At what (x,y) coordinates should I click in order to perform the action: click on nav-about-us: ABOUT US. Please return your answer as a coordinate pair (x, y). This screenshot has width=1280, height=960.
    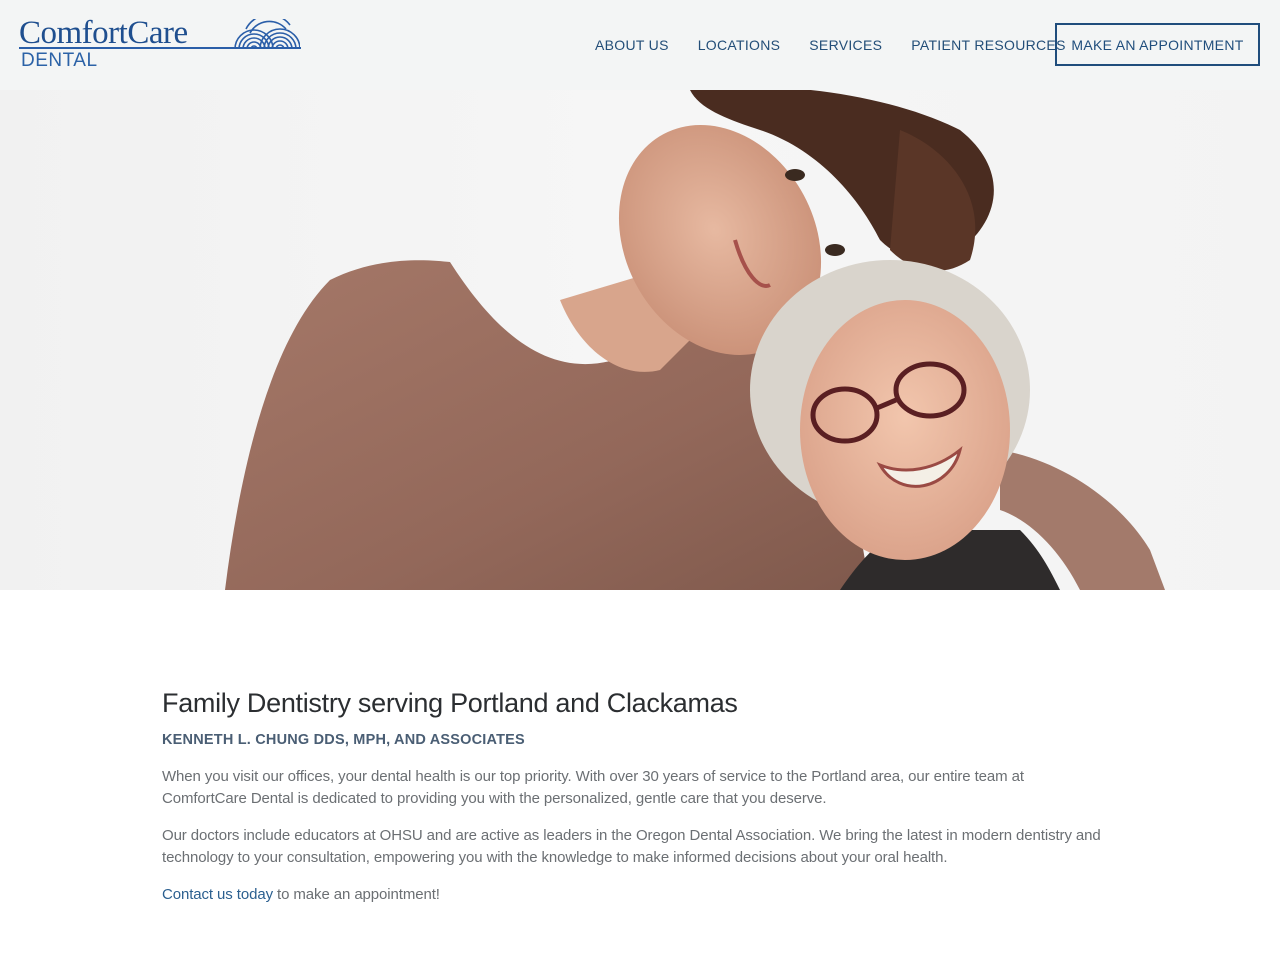
    Looking at the image, I should click on (632, 45).